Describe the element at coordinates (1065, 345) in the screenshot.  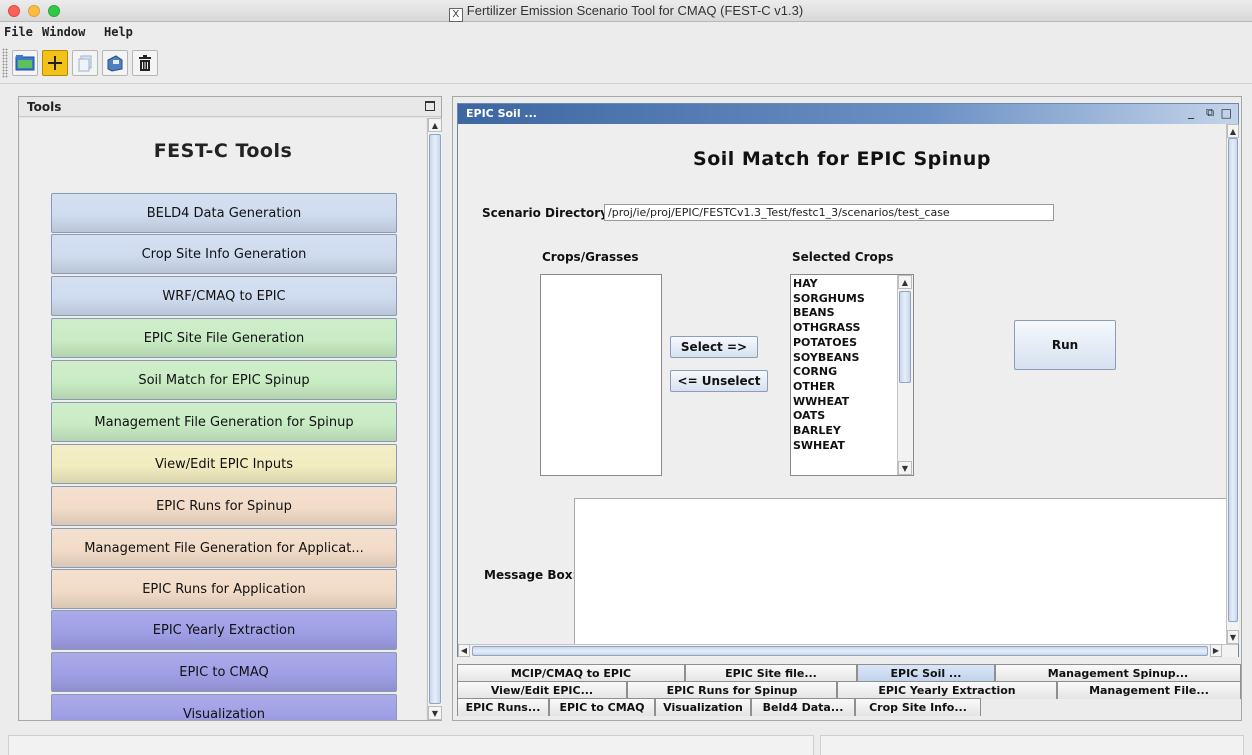
I see `run-button: Run` at that location.